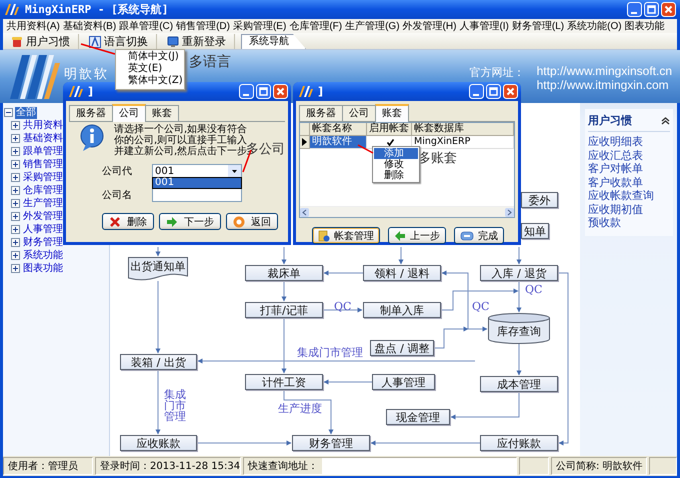  I want to click on menu-item: 基础资料(B), so click(89, 26).